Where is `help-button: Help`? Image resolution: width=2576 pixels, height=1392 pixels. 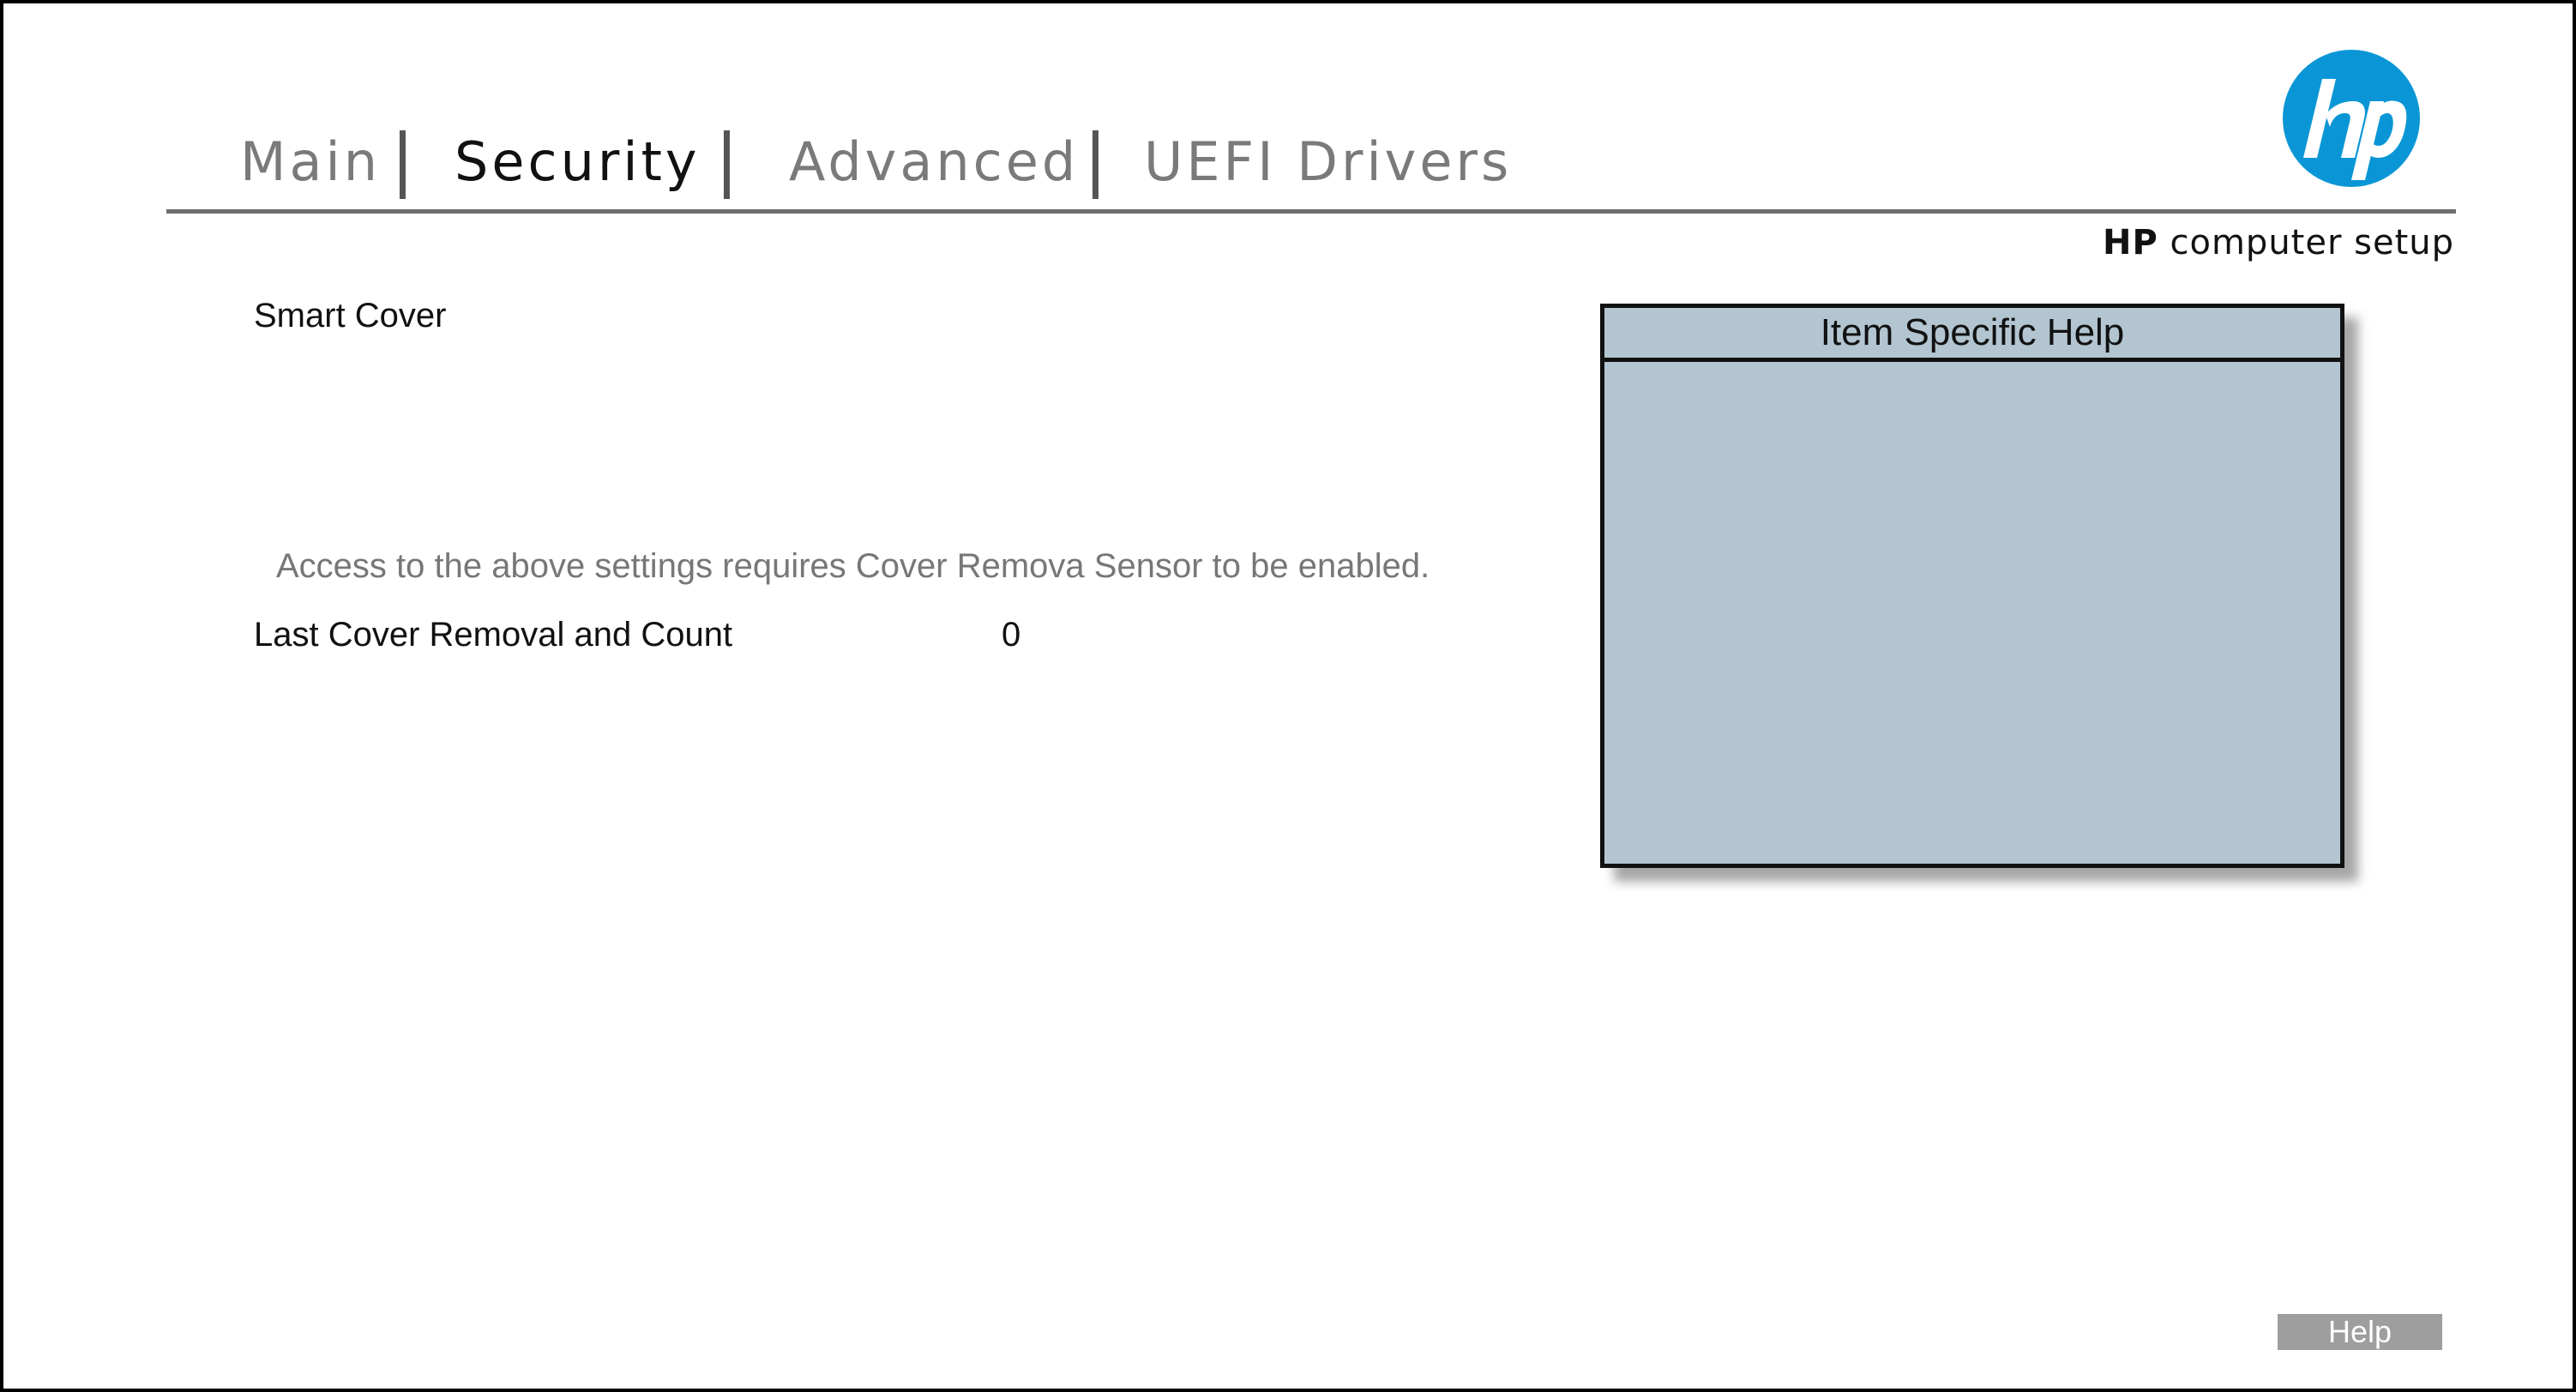
help-button: Help is located at coordinates (2360, 1332).